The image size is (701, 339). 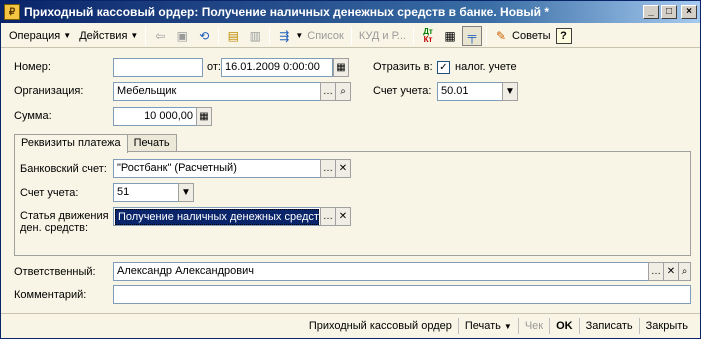 What do you see at coordinates (402, 91) in the screenshot?
I see `account-label: Счет учета:` at bounding box center [402, 91].